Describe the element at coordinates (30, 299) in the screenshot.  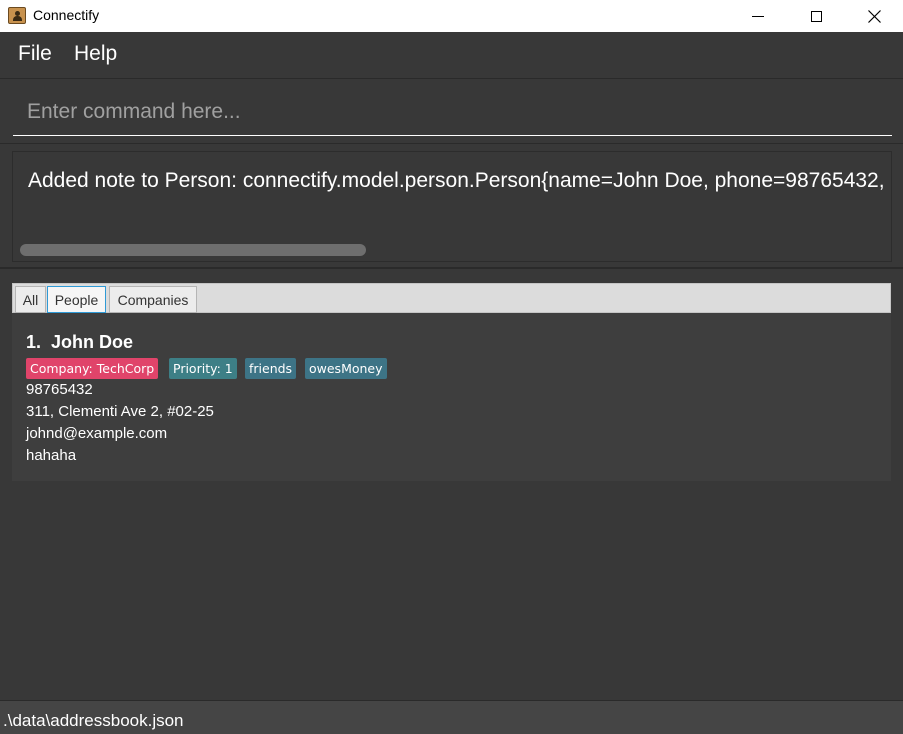
I see `tab-all: All` at that location.